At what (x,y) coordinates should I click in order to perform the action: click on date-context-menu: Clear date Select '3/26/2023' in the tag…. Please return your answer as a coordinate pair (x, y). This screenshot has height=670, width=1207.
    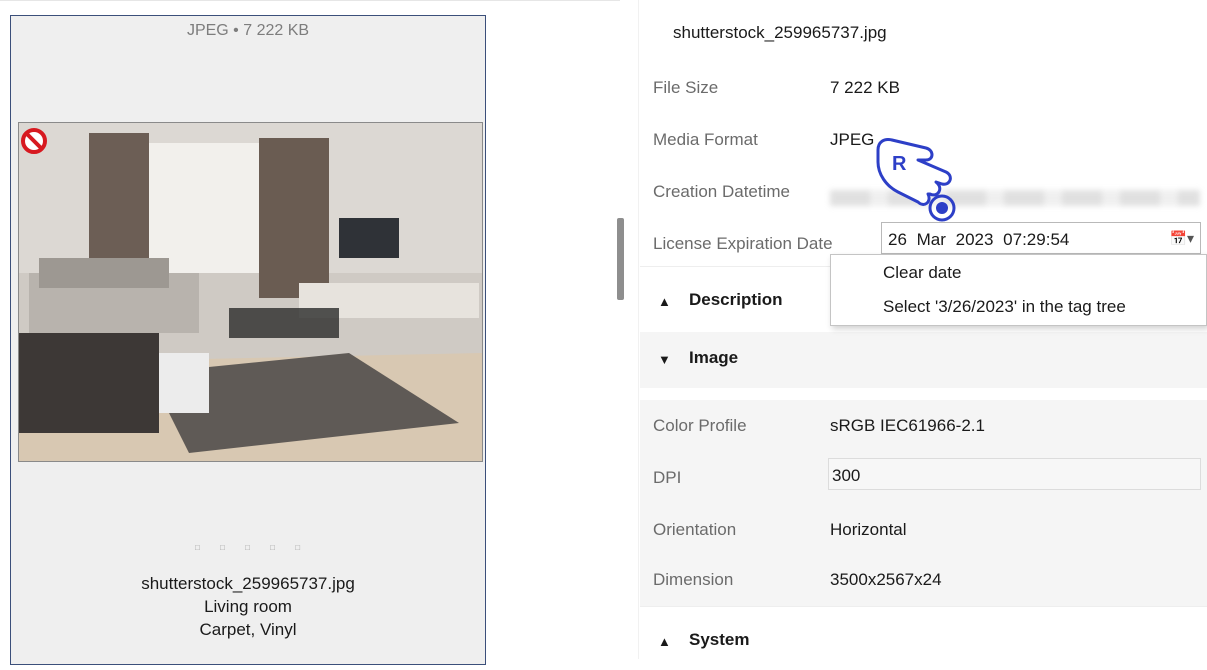
    Looking at the image, I should click on (1018, 290).